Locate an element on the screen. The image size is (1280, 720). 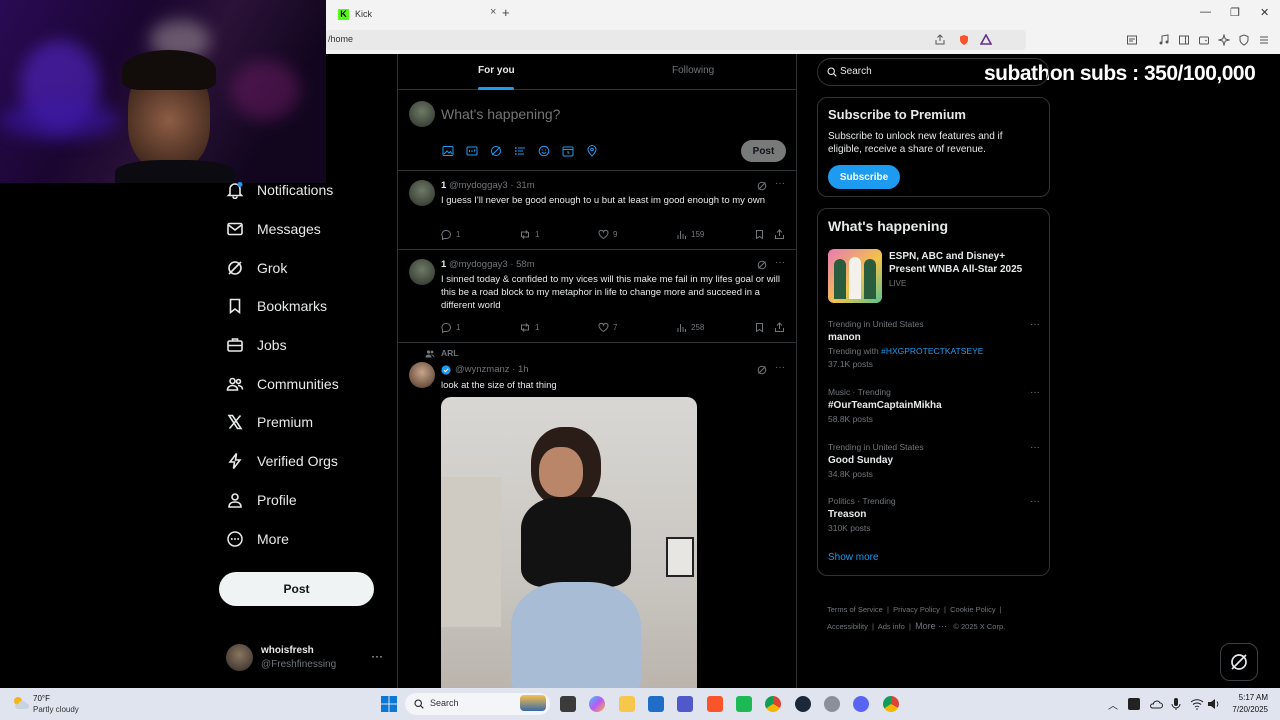
sidebar-item-bookmarks: Bookmarks is located at coordinates (276, 306).